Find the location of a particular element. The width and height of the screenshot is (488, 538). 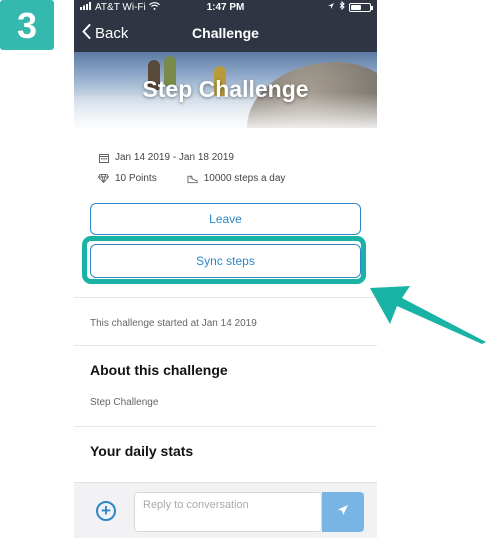

hero-title: Step Challenge is located at coordinates (225, 89).